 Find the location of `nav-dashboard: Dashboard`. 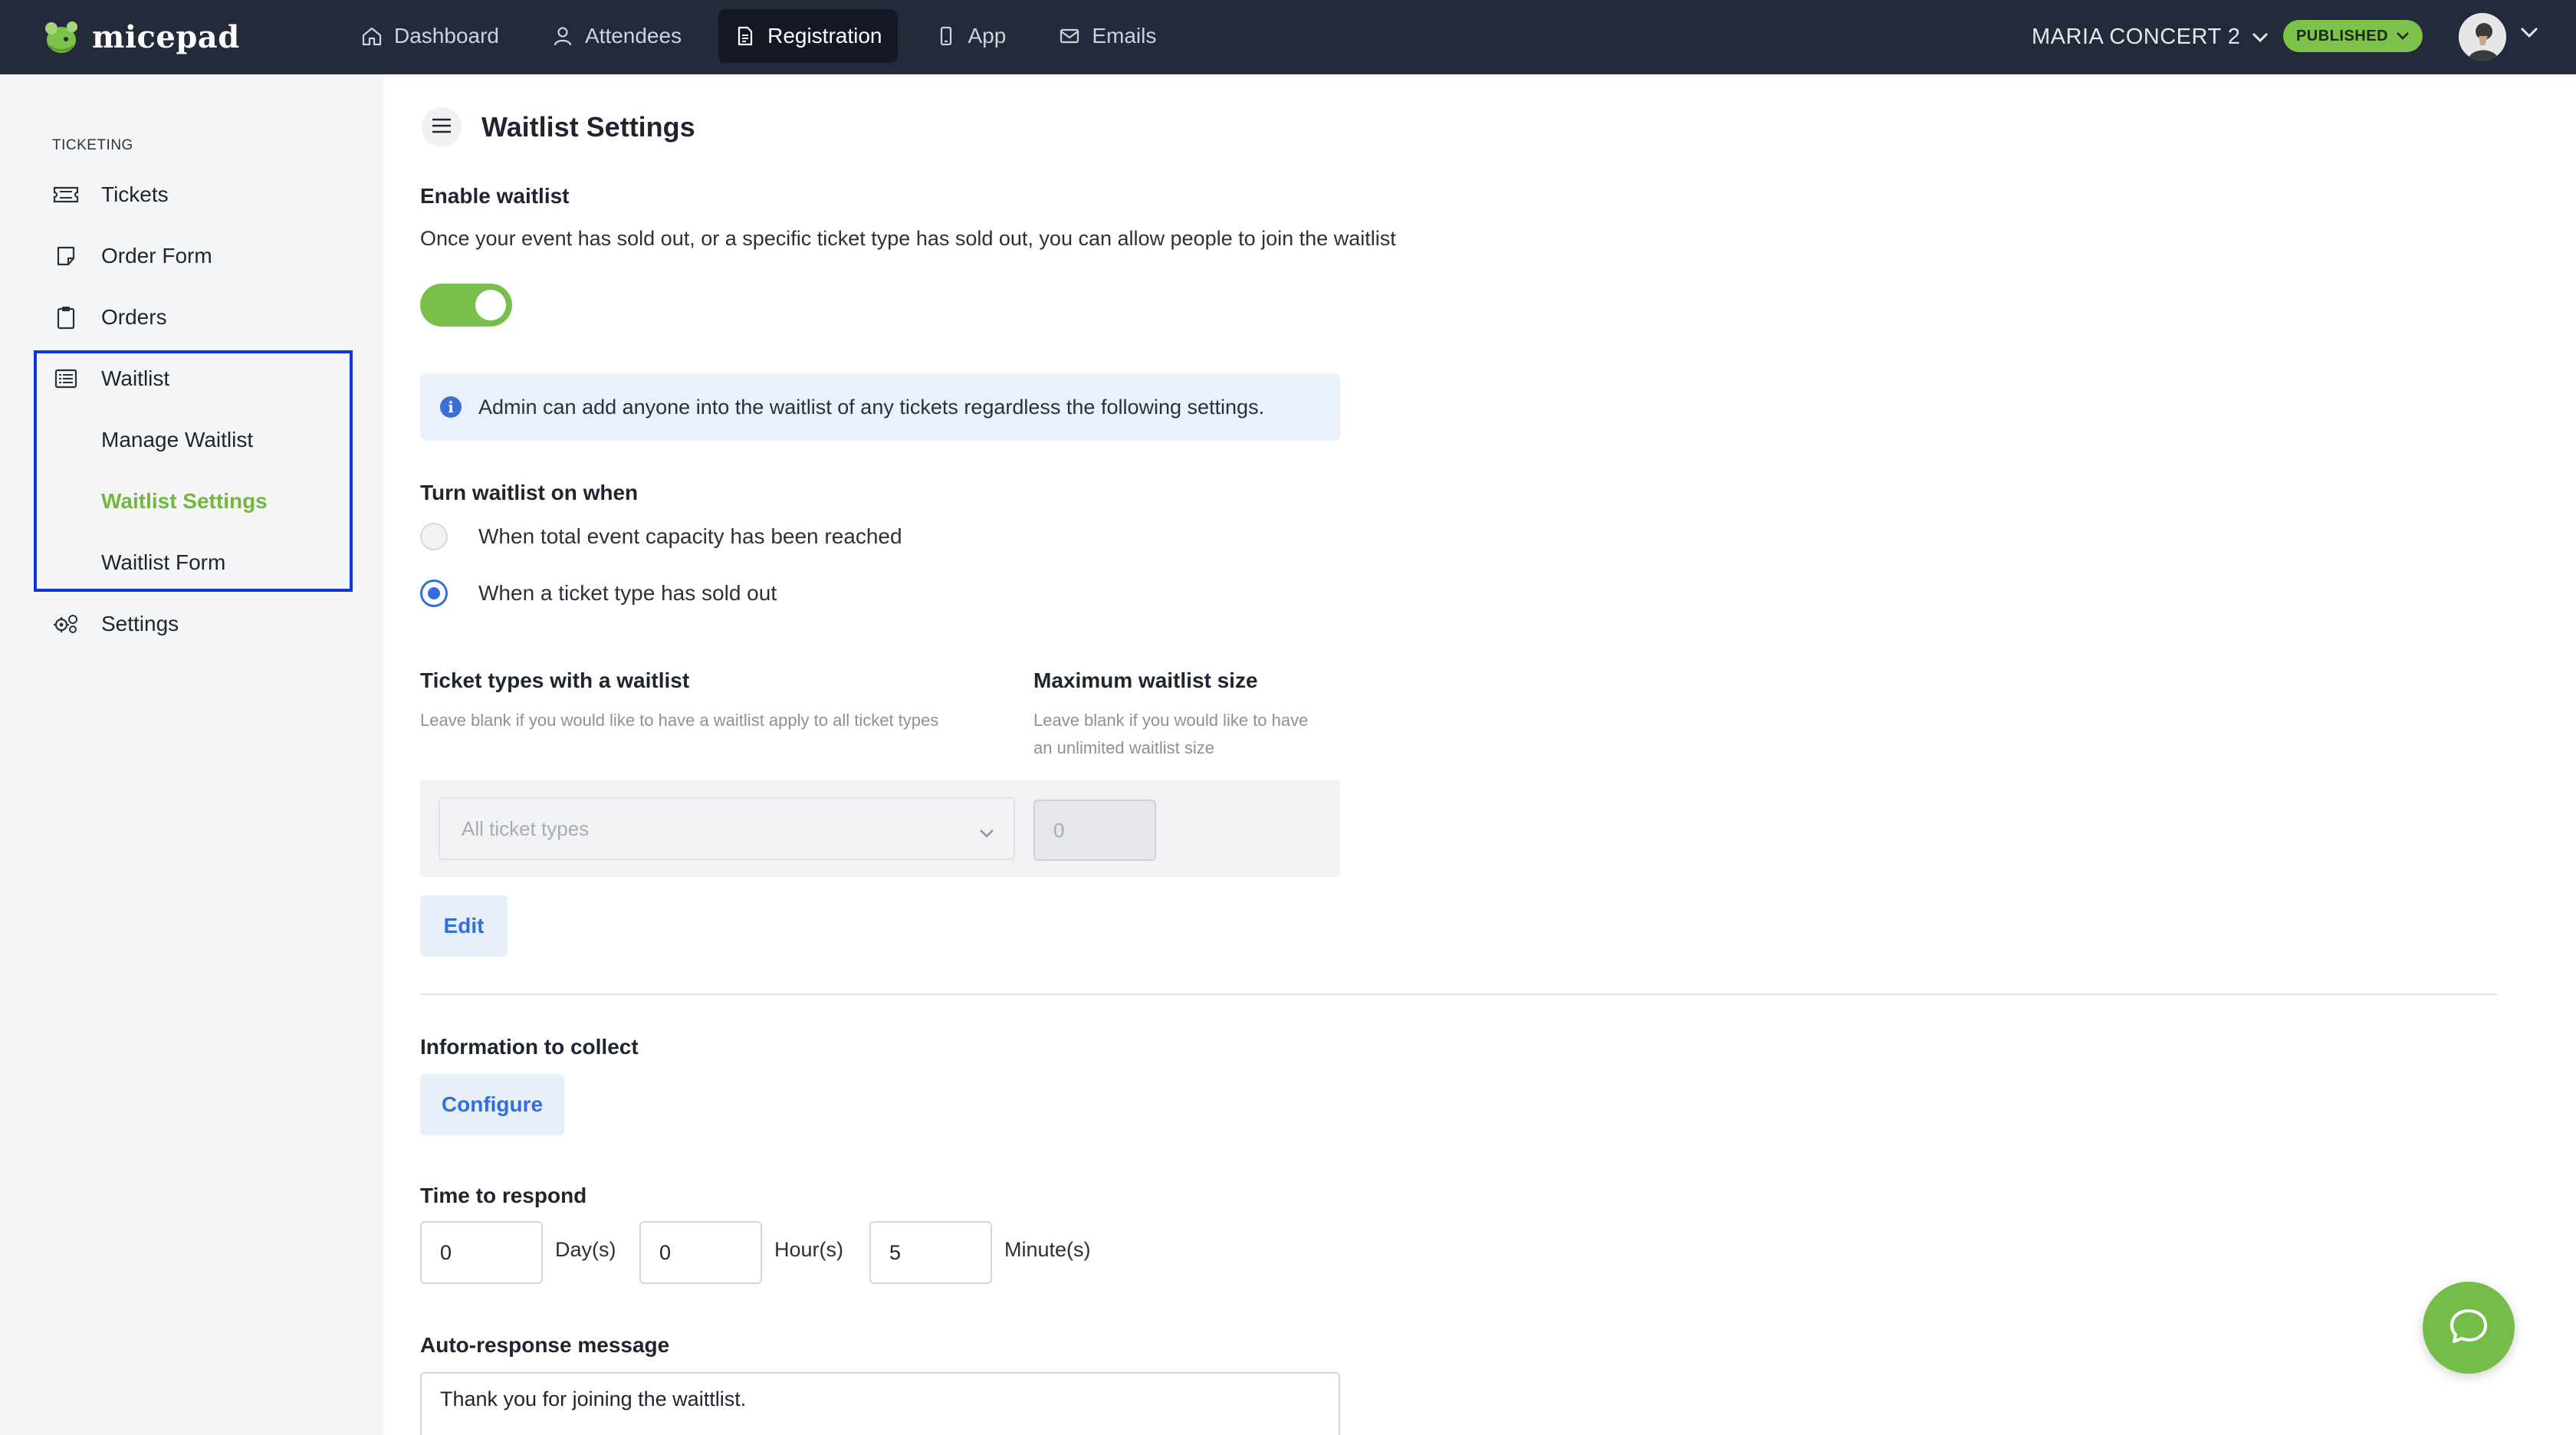

nav-dashboard: Dashboard is located at coordinates (430, 36).